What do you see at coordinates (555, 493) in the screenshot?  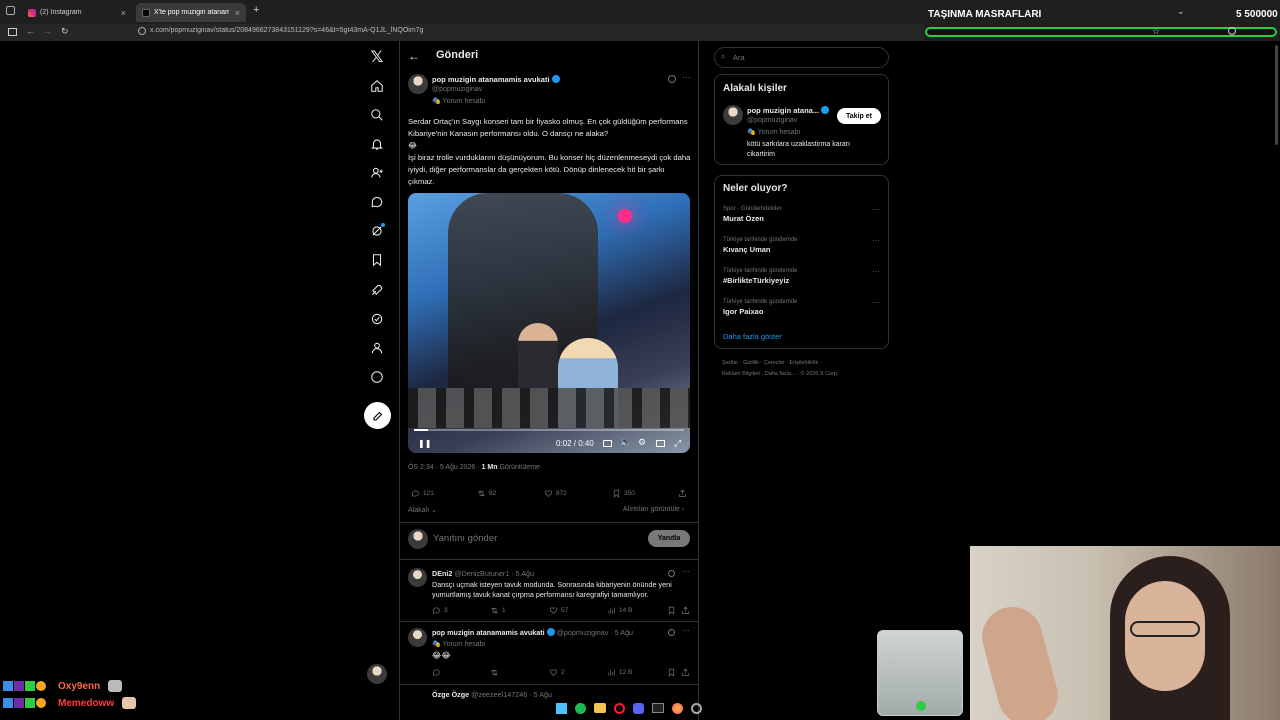 I see `like-button: 872` at bounding box center [555, 493].